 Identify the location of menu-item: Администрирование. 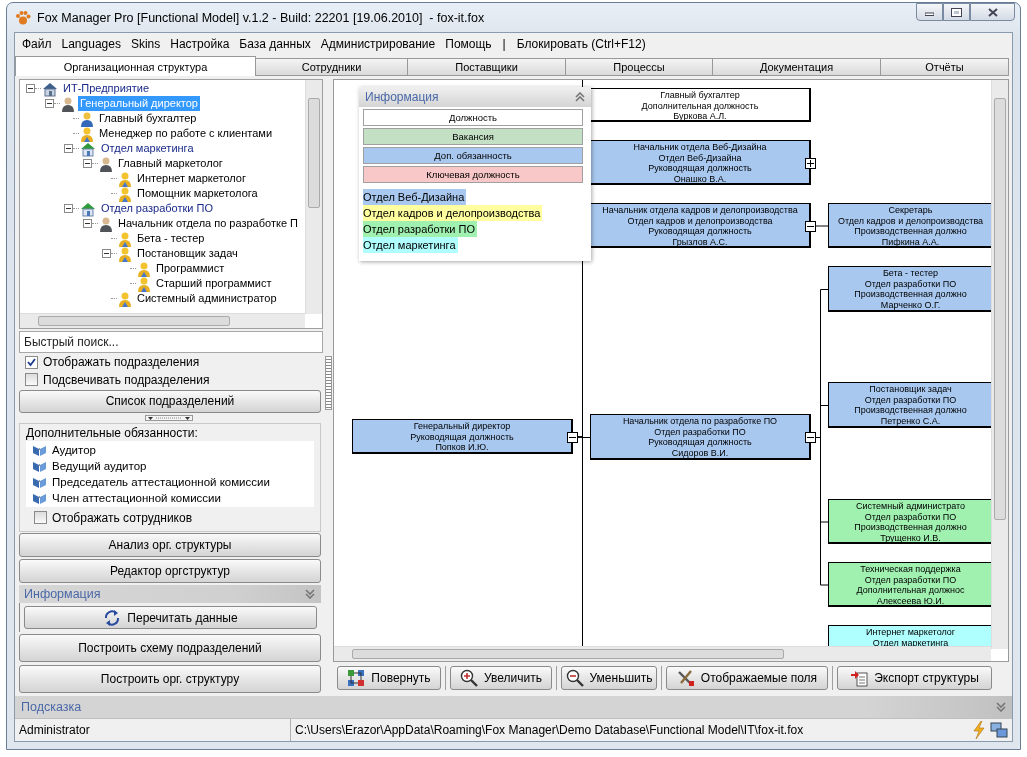
(378, 44).